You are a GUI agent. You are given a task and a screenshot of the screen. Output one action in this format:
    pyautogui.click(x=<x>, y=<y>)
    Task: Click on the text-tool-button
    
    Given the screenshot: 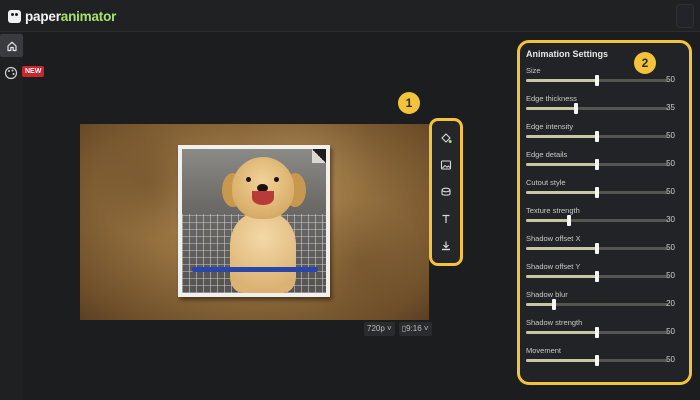 What is the action you would take?
    pyautogui.click(x=446, y=219)
    